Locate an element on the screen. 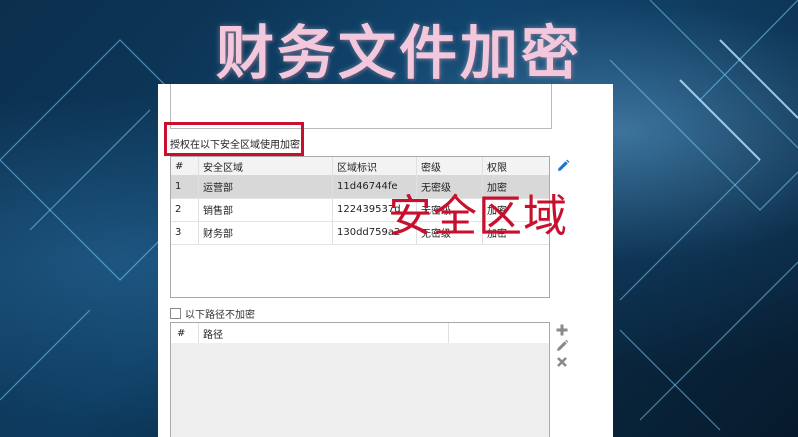 This screenshot has width=798, height=437. zone-name: 运营部 is located at coordinates (266, 186).